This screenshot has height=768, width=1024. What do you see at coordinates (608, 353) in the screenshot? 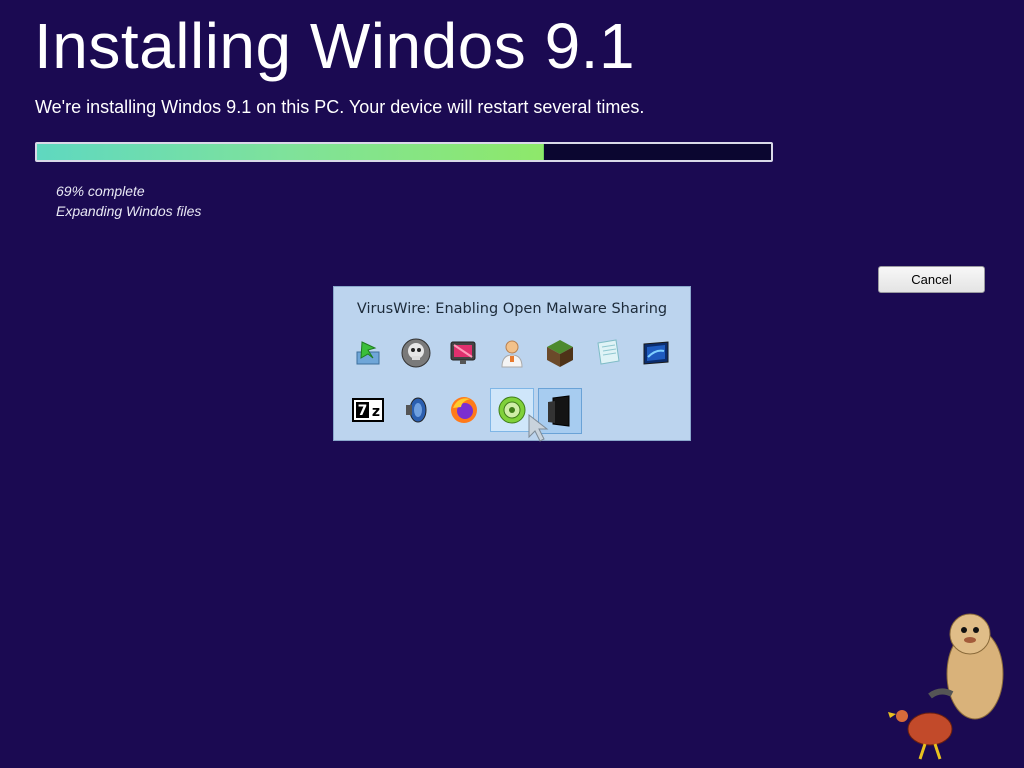
I see `notepad-icon` at bounding box center [608, 353].